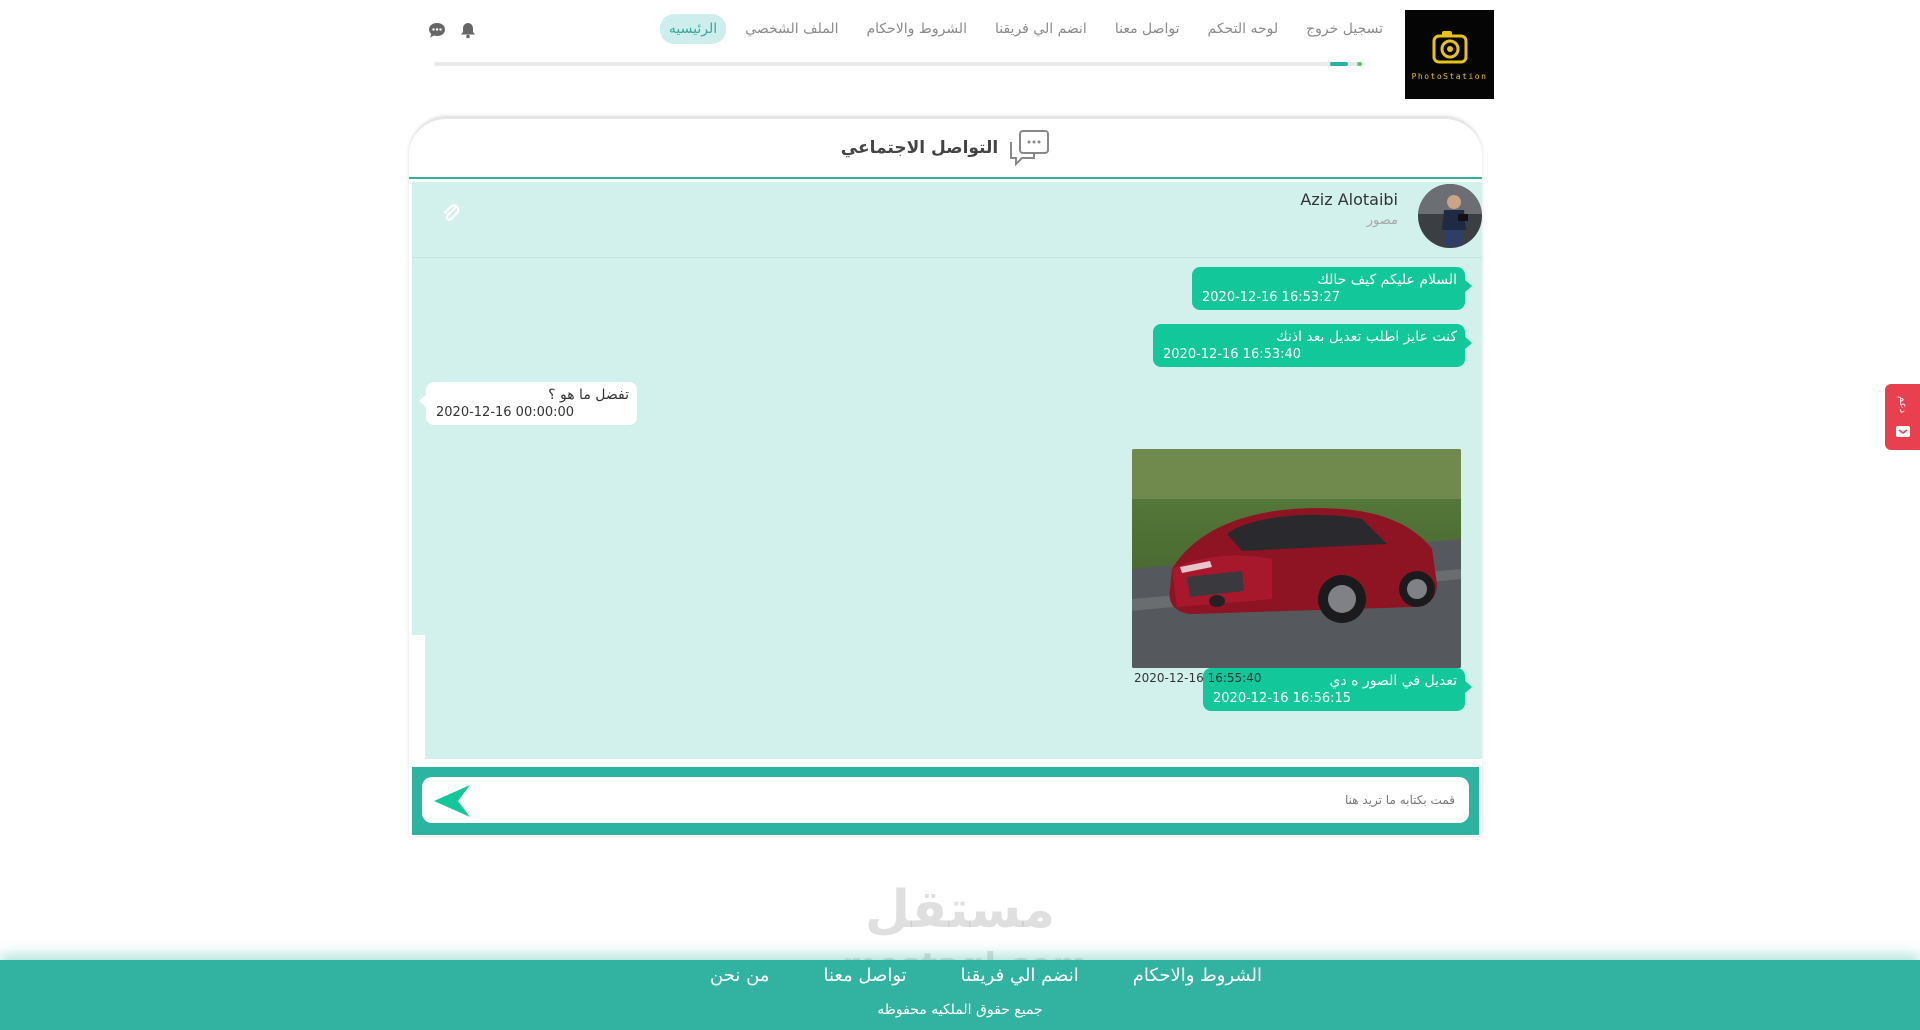 Image resolution: width=1920 pixels, height=1030 pixels. What do you see at coordinates (739, 975) in the screenshot?
I see `footer-link-about: من نحن` at bounding box center [739, 975].